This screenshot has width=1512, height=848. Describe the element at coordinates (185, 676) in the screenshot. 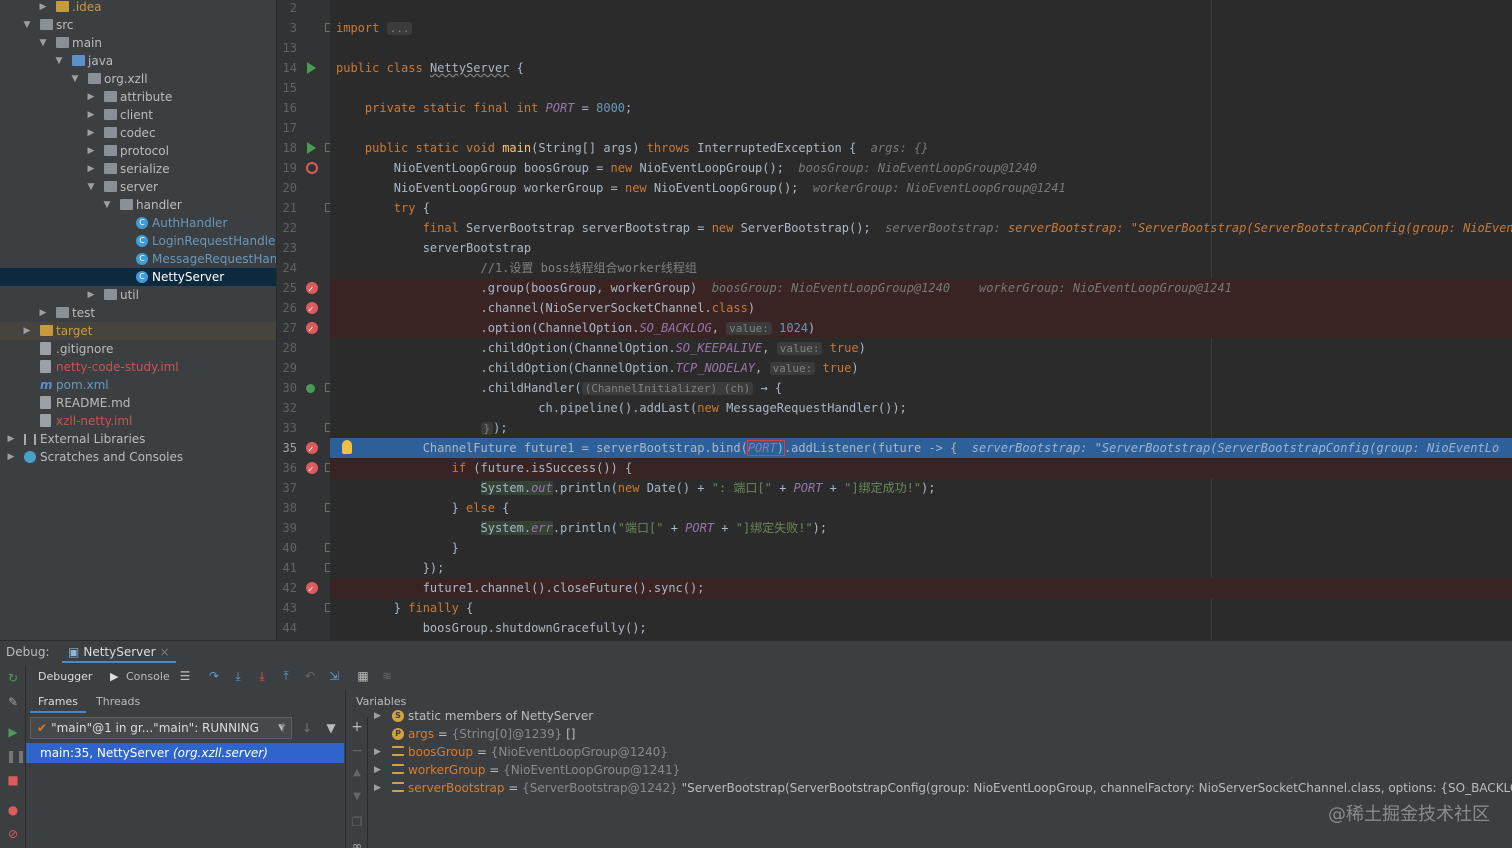

I see `layout-menu-icon: ☰` at that location.